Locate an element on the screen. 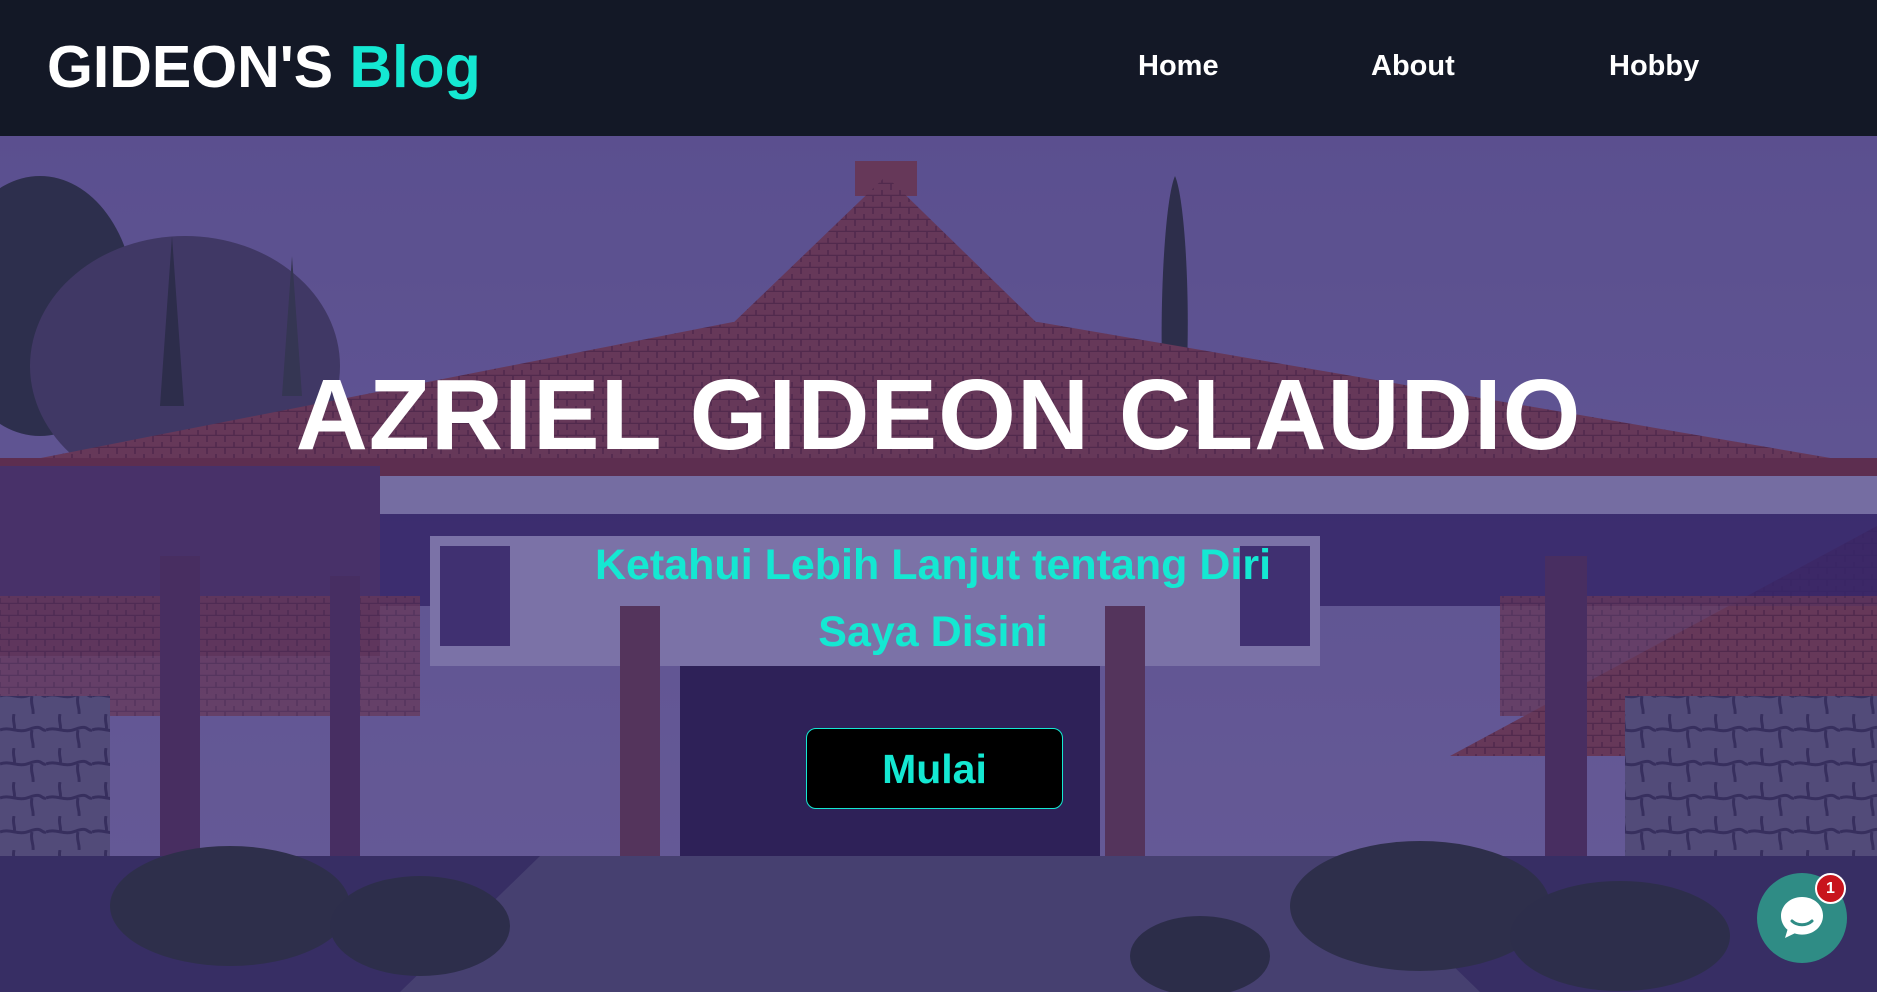  navbar: GIDEON'S Blog Home About Hobby is located at coordinates (938, 68).